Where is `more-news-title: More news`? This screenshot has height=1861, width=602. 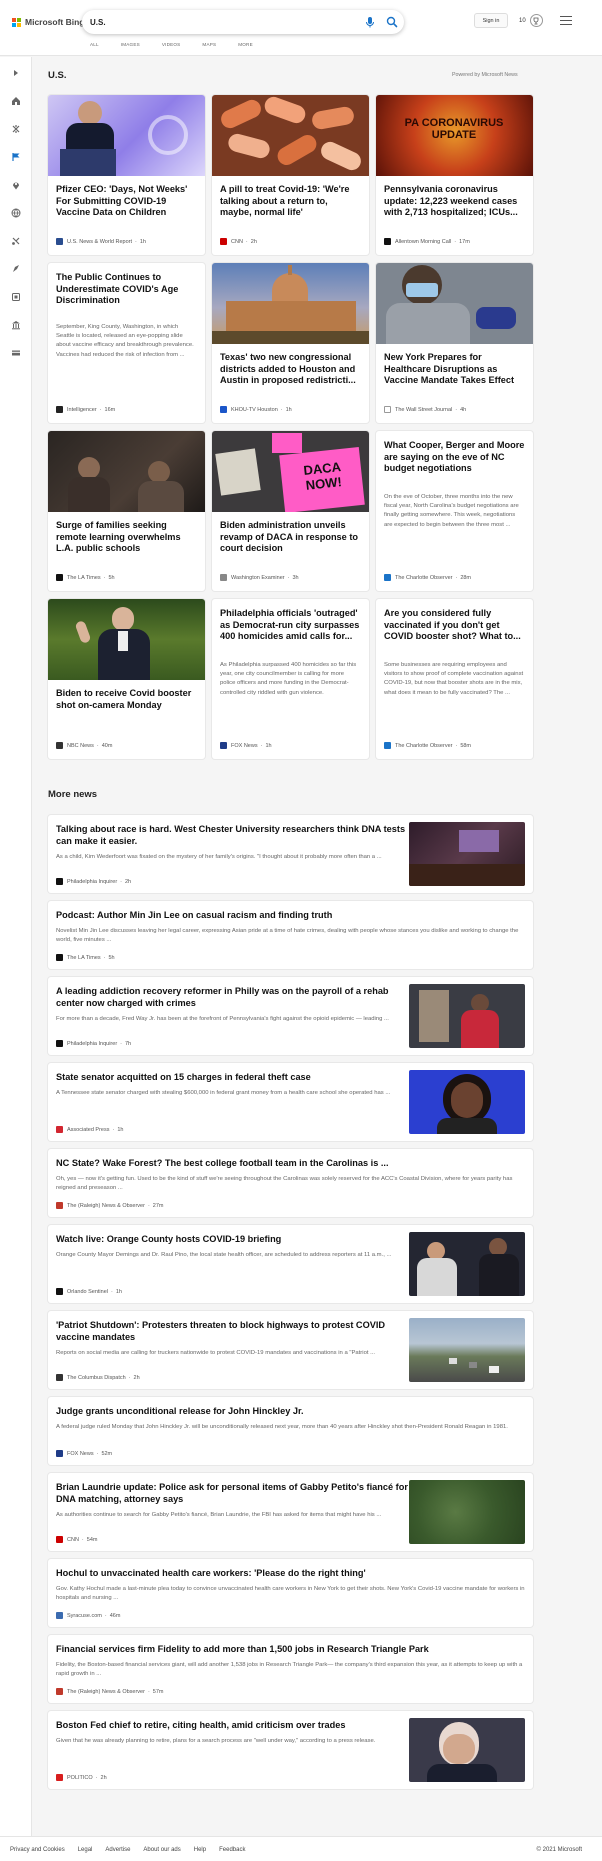
more-news-title: More news is located at coordinates (73, 794).